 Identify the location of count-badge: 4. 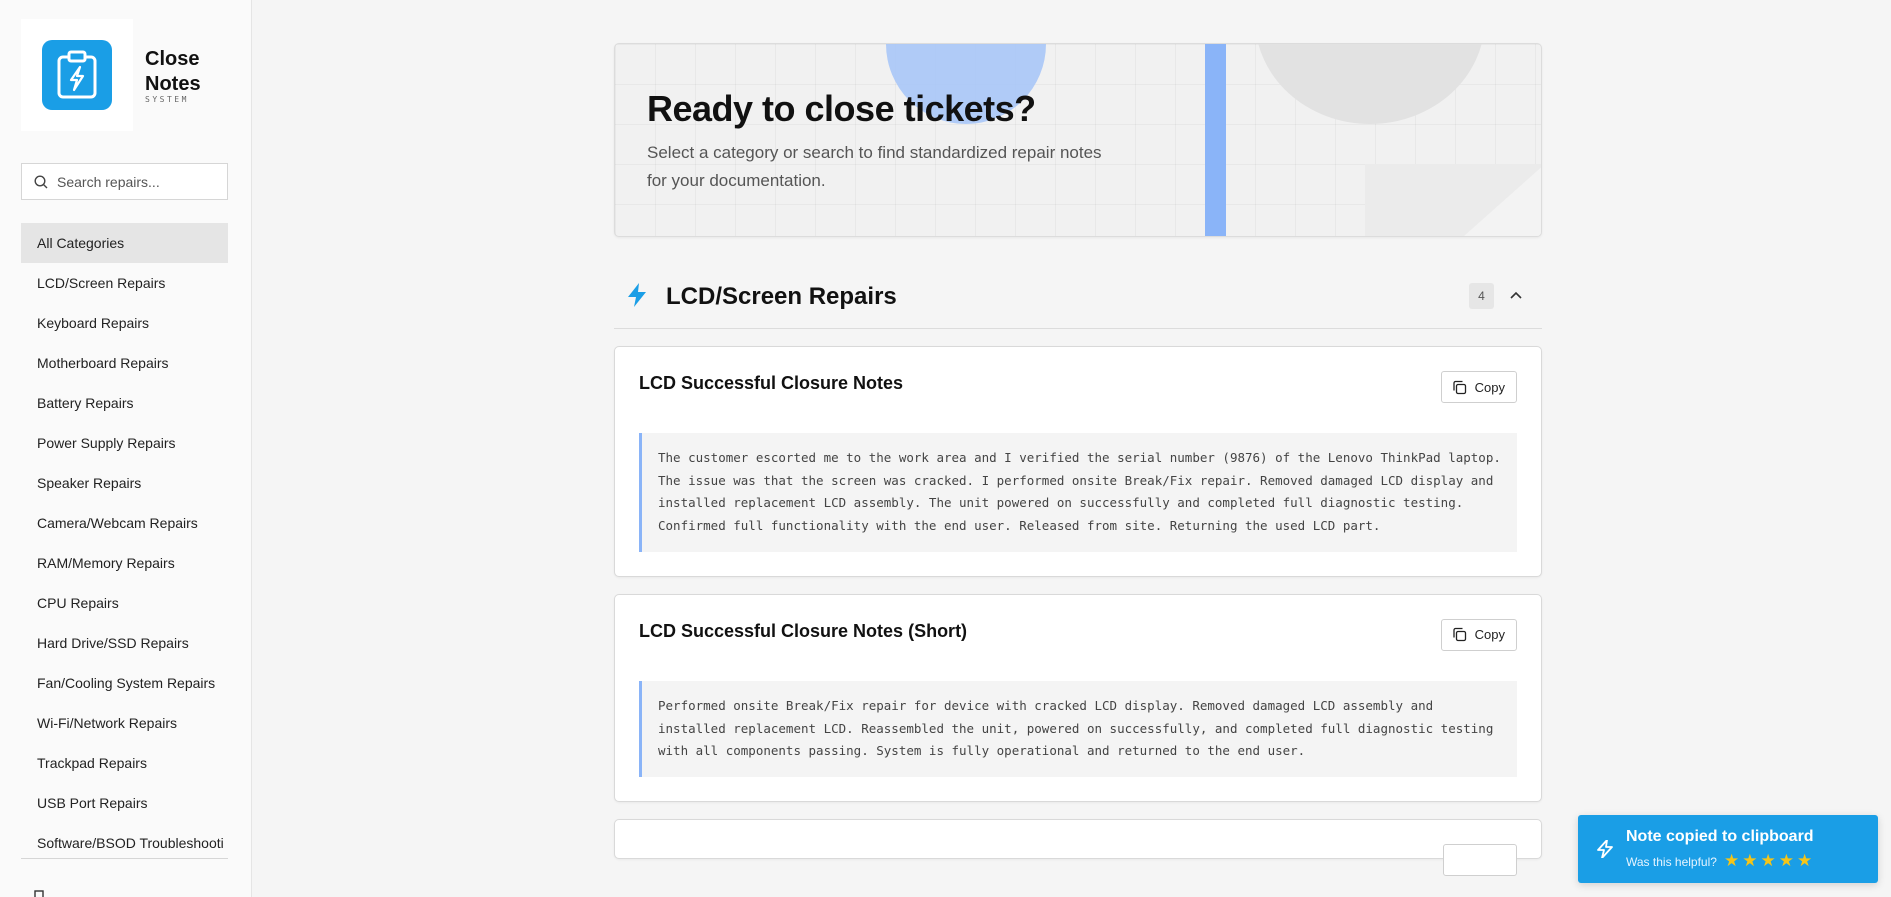
(1481, 296).